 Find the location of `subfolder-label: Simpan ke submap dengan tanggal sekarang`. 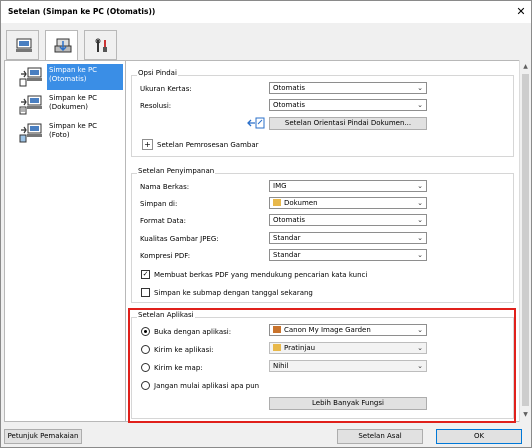

subfolder-label: Simpan ke submap dengan tanggal sekarang is located at coordinates (233, 293).